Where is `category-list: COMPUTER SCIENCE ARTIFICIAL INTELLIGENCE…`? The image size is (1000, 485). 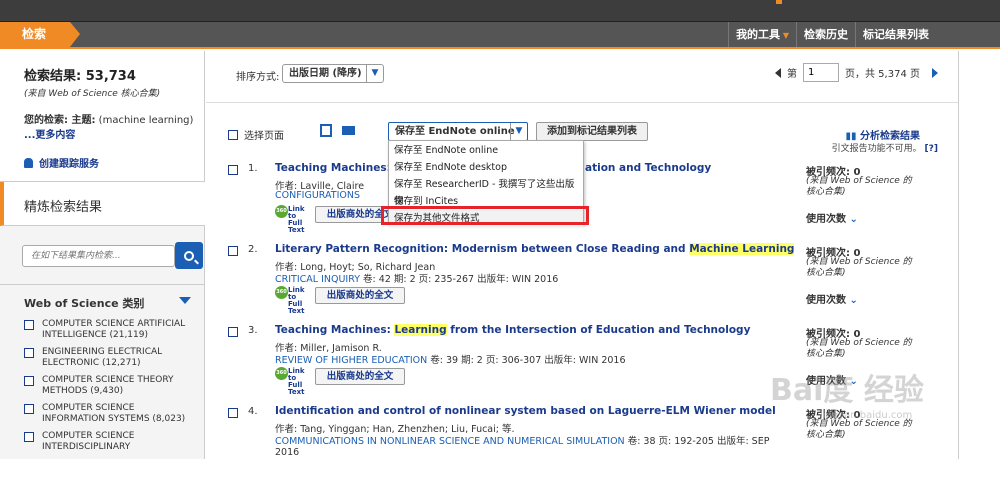
category-list: COMPUTER SCIENCE ARTIFICIAL INTELLIGENCE… is located at coordinates (112, 389).